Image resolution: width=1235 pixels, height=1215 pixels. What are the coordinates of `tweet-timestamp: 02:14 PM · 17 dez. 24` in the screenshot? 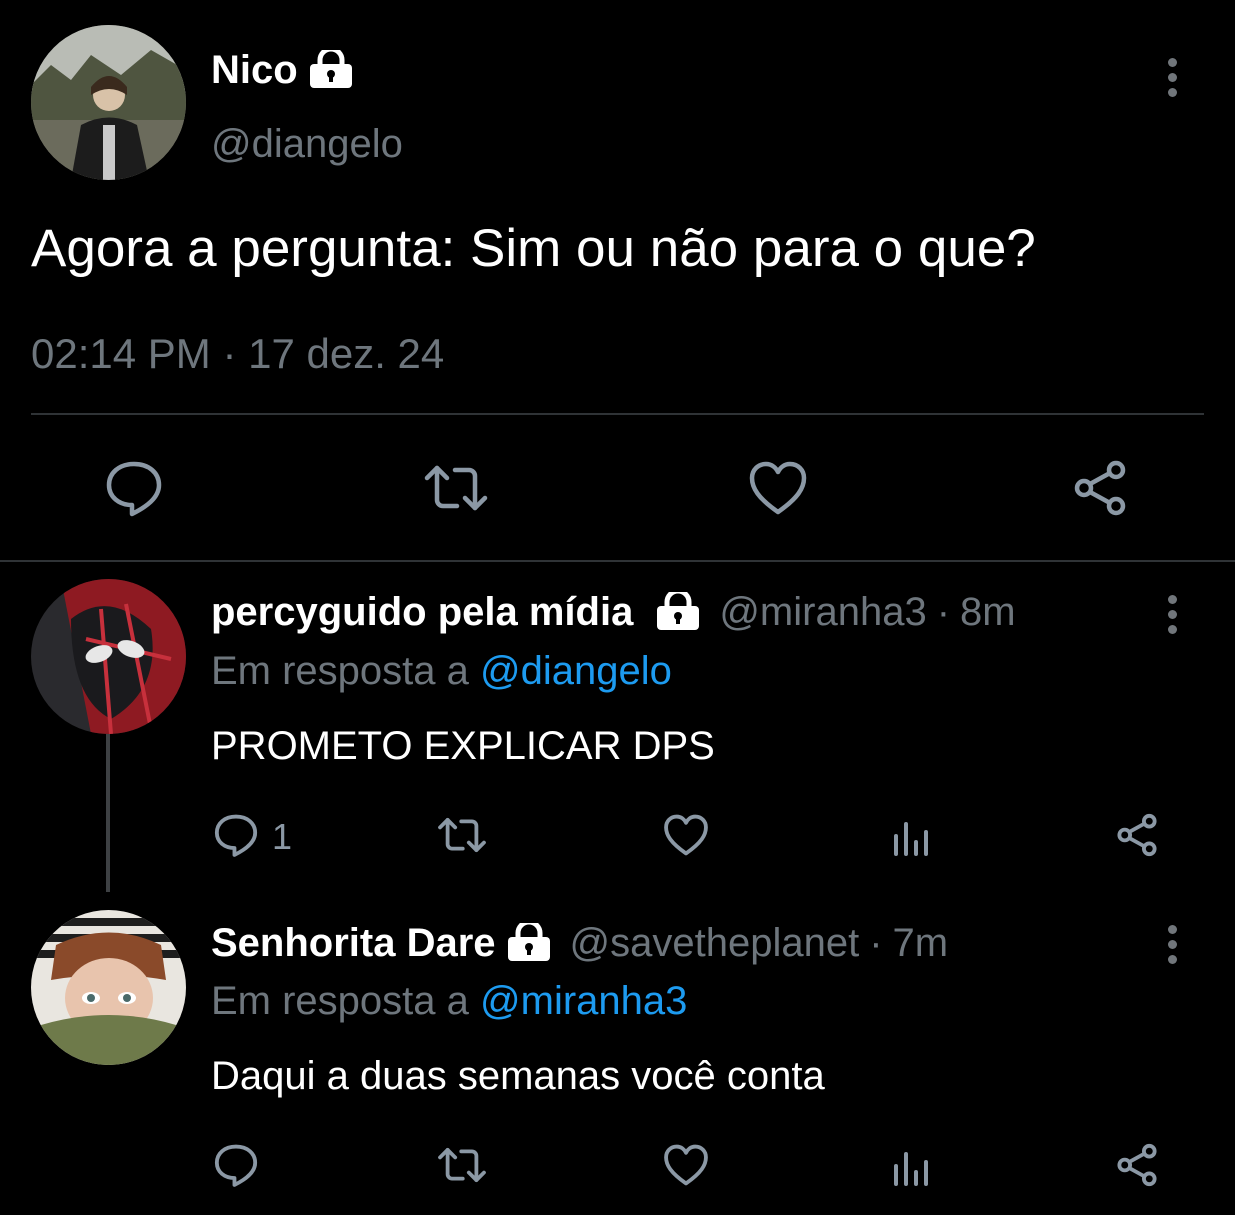 It's located at (238, 353).